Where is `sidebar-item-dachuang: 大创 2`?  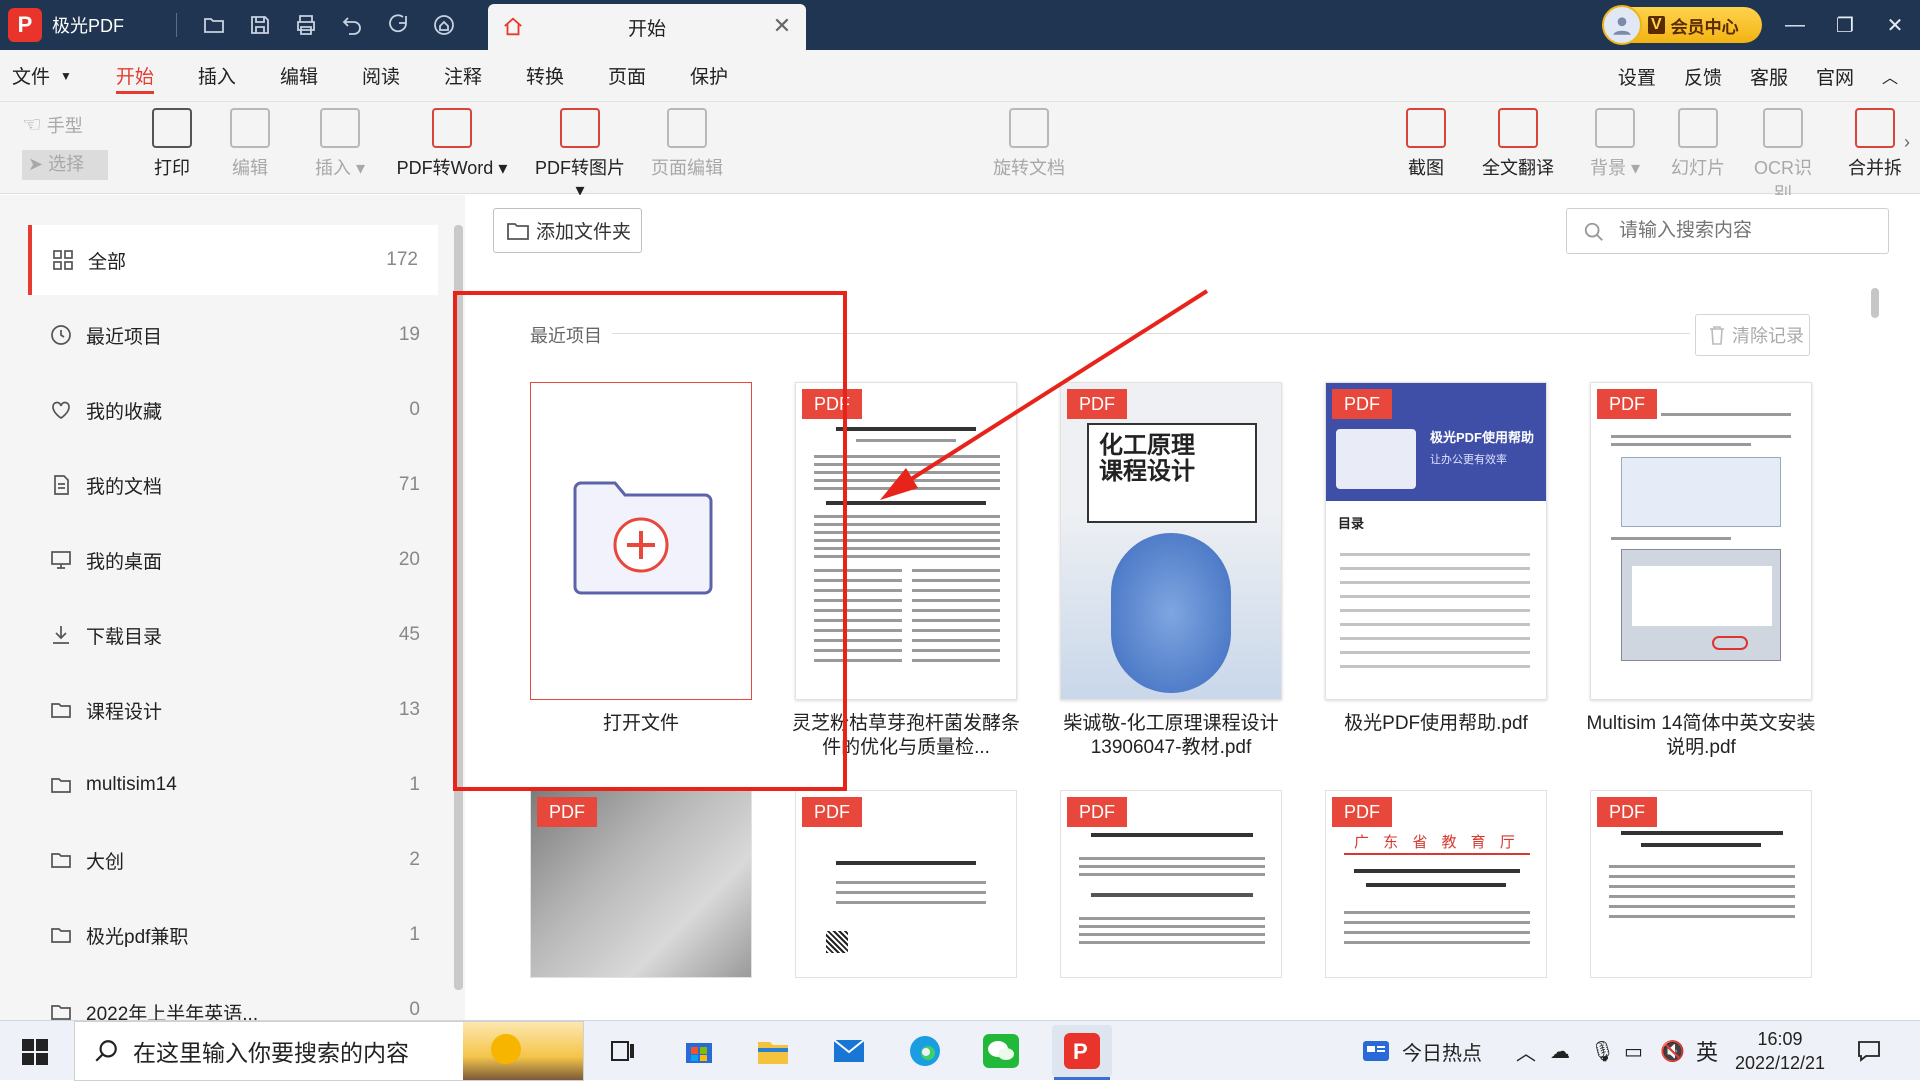
sidebar-item-dachuang: 大创 2 is located at coordinates (235, 860).